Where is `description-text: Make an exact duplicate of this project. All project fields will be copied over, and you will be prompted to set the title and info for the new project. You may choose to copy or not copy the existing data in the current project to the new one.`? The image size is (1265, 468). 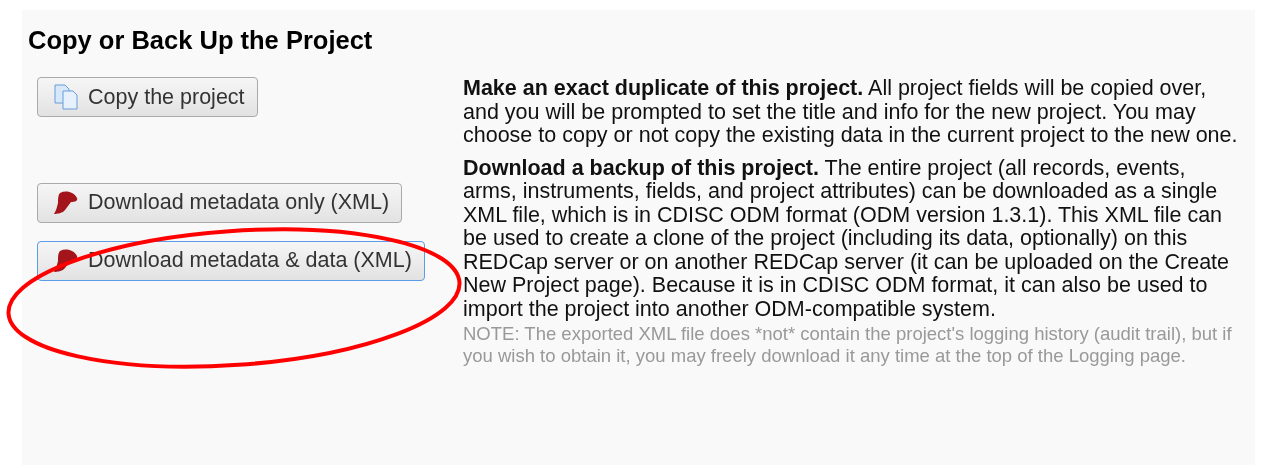 description-text: Make an exact duplicate of this project. All project fields will be copied over, and you will be prompted to set the title and info for the new project. You may choose to copy or not copy the existing data in the current project to the new one. is located at coordinates (850, 112).